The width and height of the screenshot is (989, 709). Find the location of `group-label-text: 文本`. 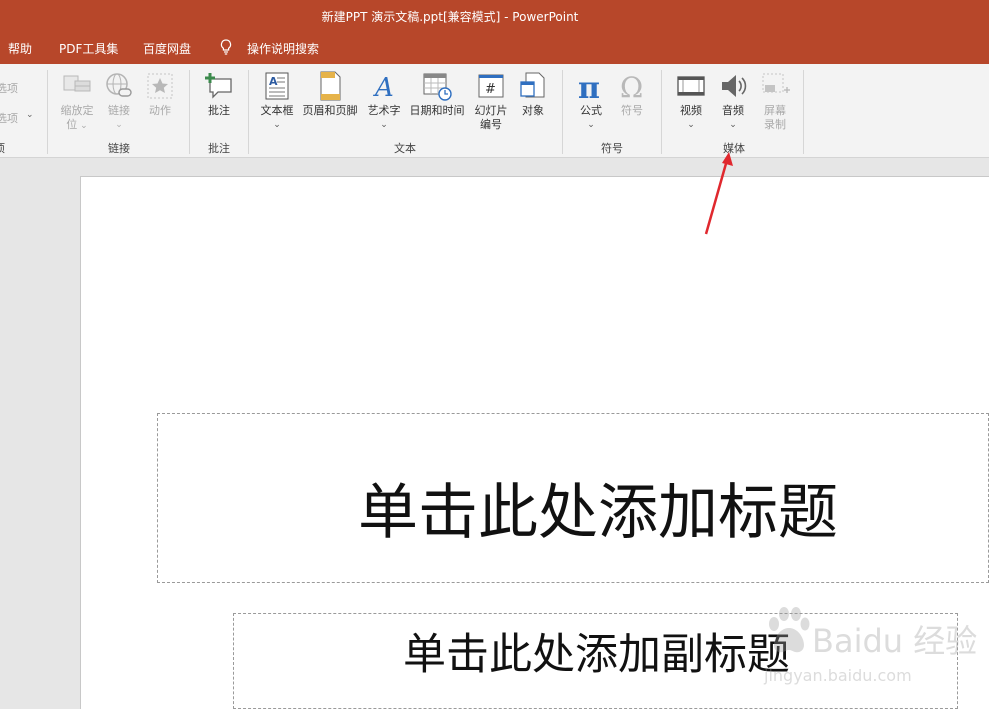

group-label-text: 文本 is located at coordinates (405, 148).